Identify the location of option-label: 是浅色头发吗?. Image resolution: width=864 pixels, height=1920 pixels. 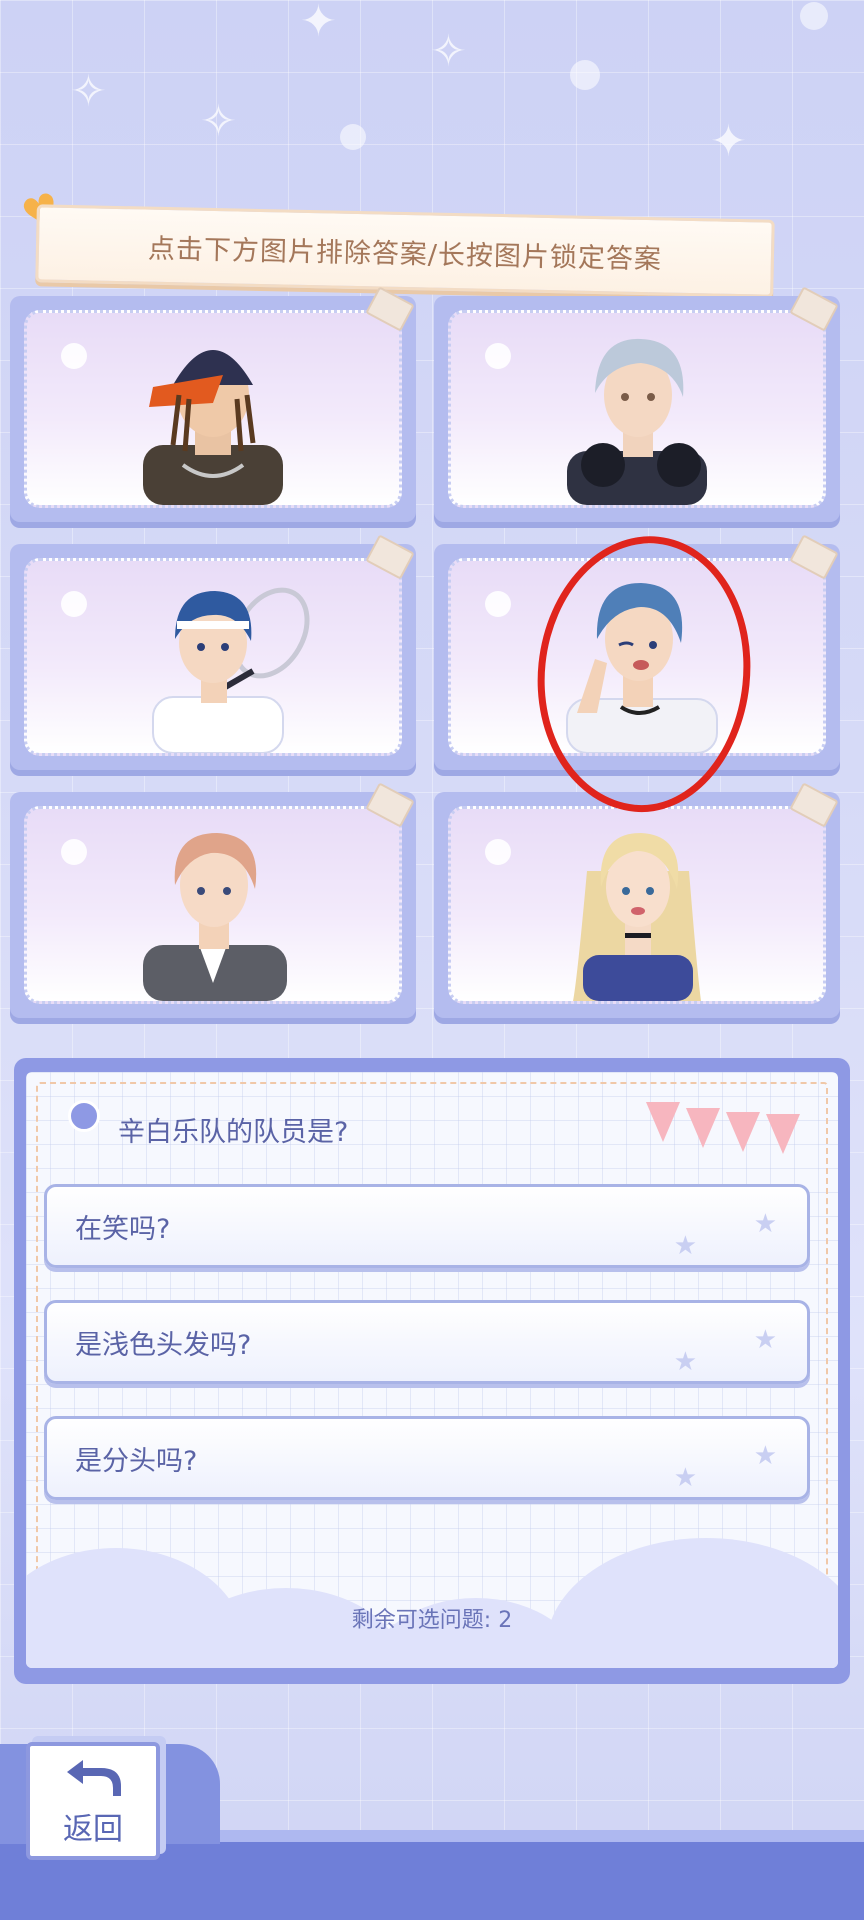
(163, 1345).